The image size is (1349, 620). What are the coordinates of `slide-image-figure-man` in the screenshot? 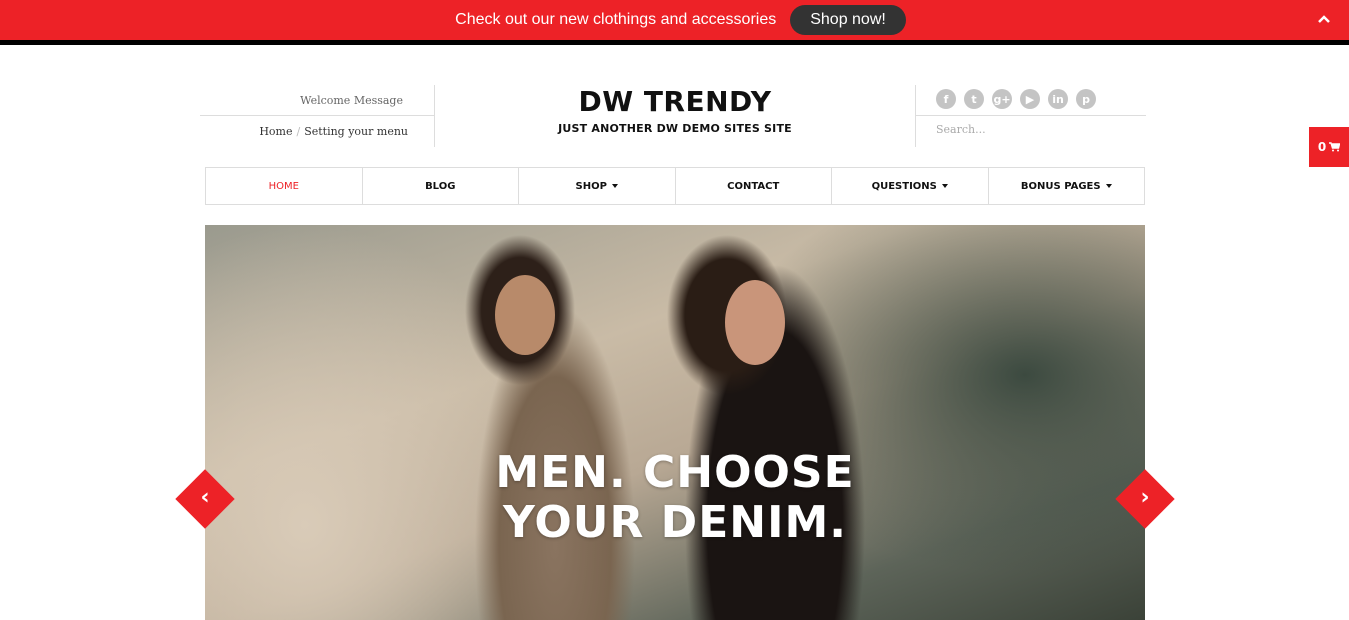 It's located at (525, 315).